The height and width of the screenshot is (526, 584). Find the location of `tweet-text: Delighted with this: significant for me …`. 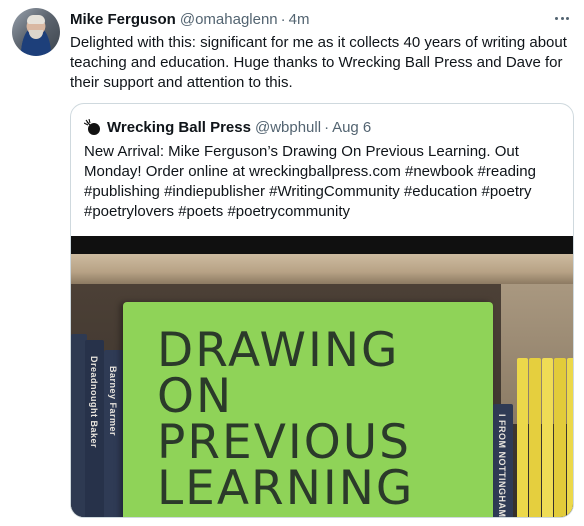

tweet-text: Delighted with this: significant for me … is located at coordinates (318, 62).